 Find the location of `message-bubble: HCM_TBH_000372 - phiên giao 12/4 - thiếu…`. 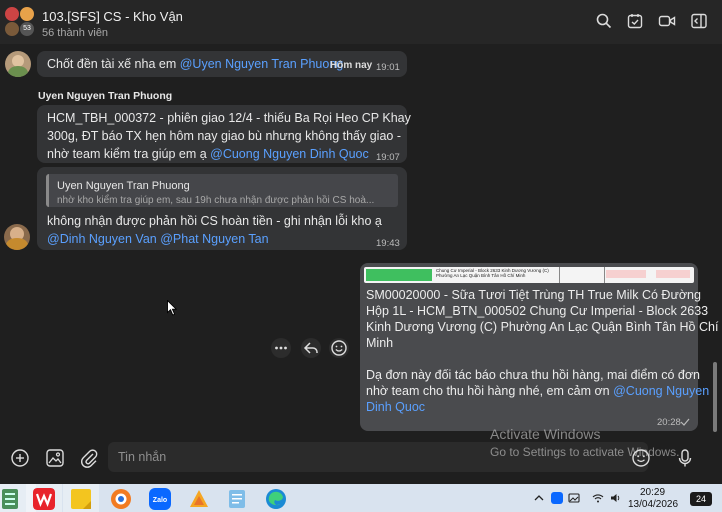

message-bubble: HCM_TBH_000372 - phiên giao 12/4 - thiếu… is located at coordinates (224, 134).